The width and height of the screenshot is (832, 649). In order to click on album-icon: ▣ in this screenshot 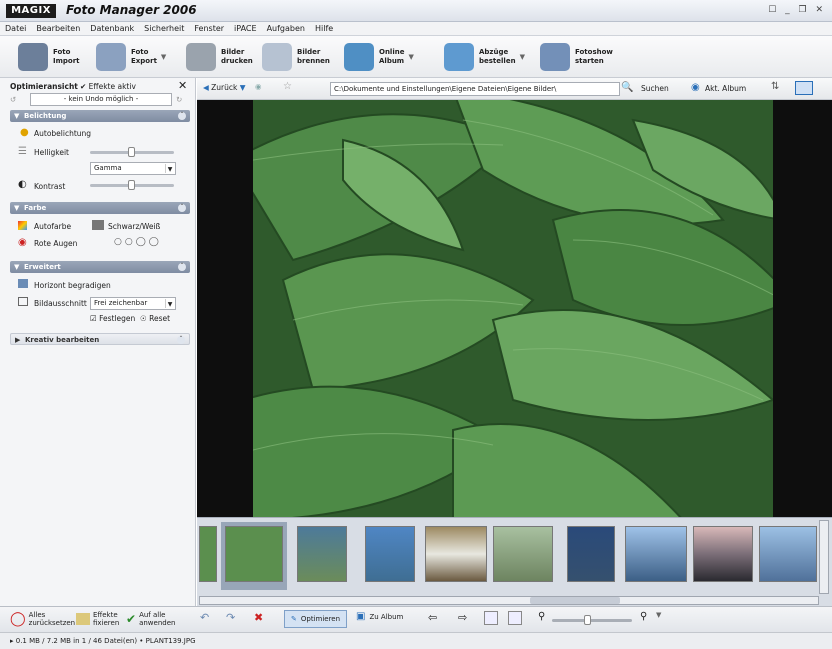, I will do `click(361, 616)`.